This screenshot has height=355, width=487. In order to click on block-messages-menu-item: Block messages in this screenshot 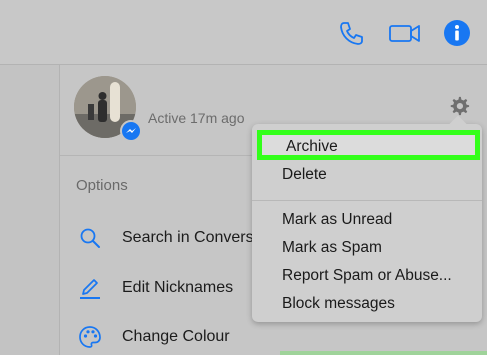, I will do `click(367, 305)`.